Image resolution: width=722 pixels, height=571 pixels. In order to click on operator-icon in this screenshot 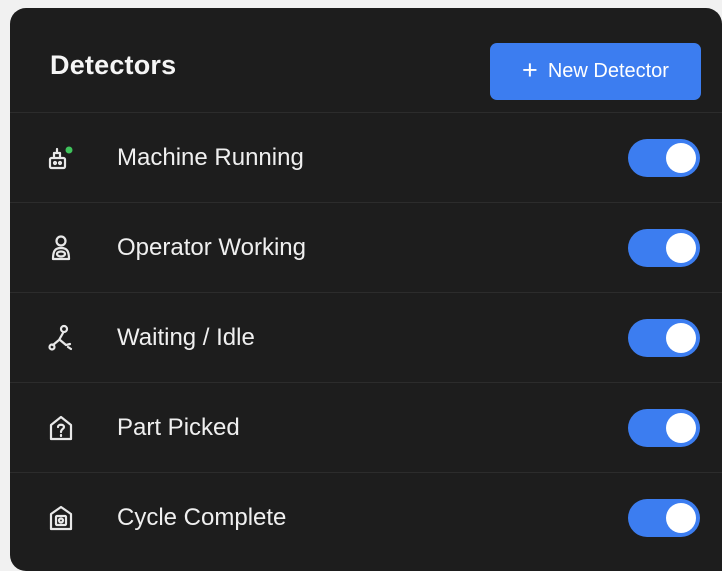, I will do `click(61, 248)`.